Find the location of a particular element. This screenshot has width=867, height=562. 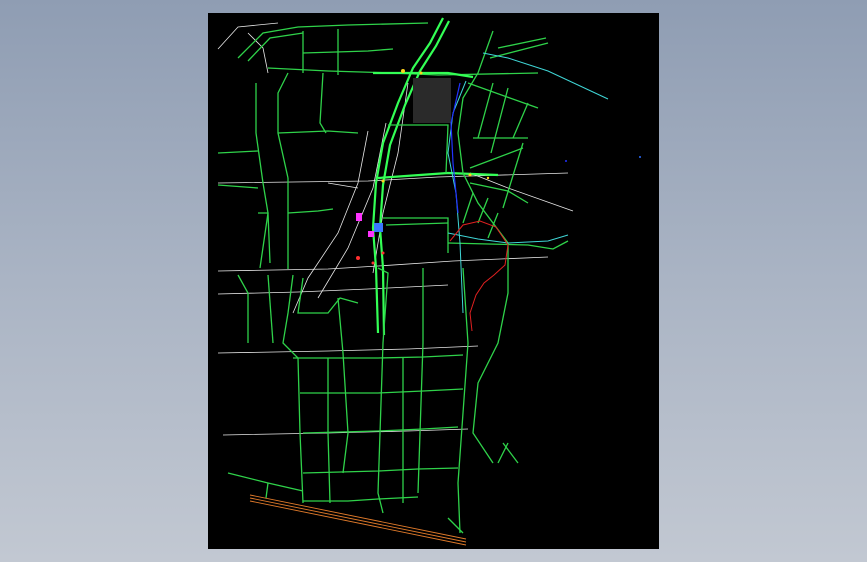

road-network-east is located at coordinates (528, 247).